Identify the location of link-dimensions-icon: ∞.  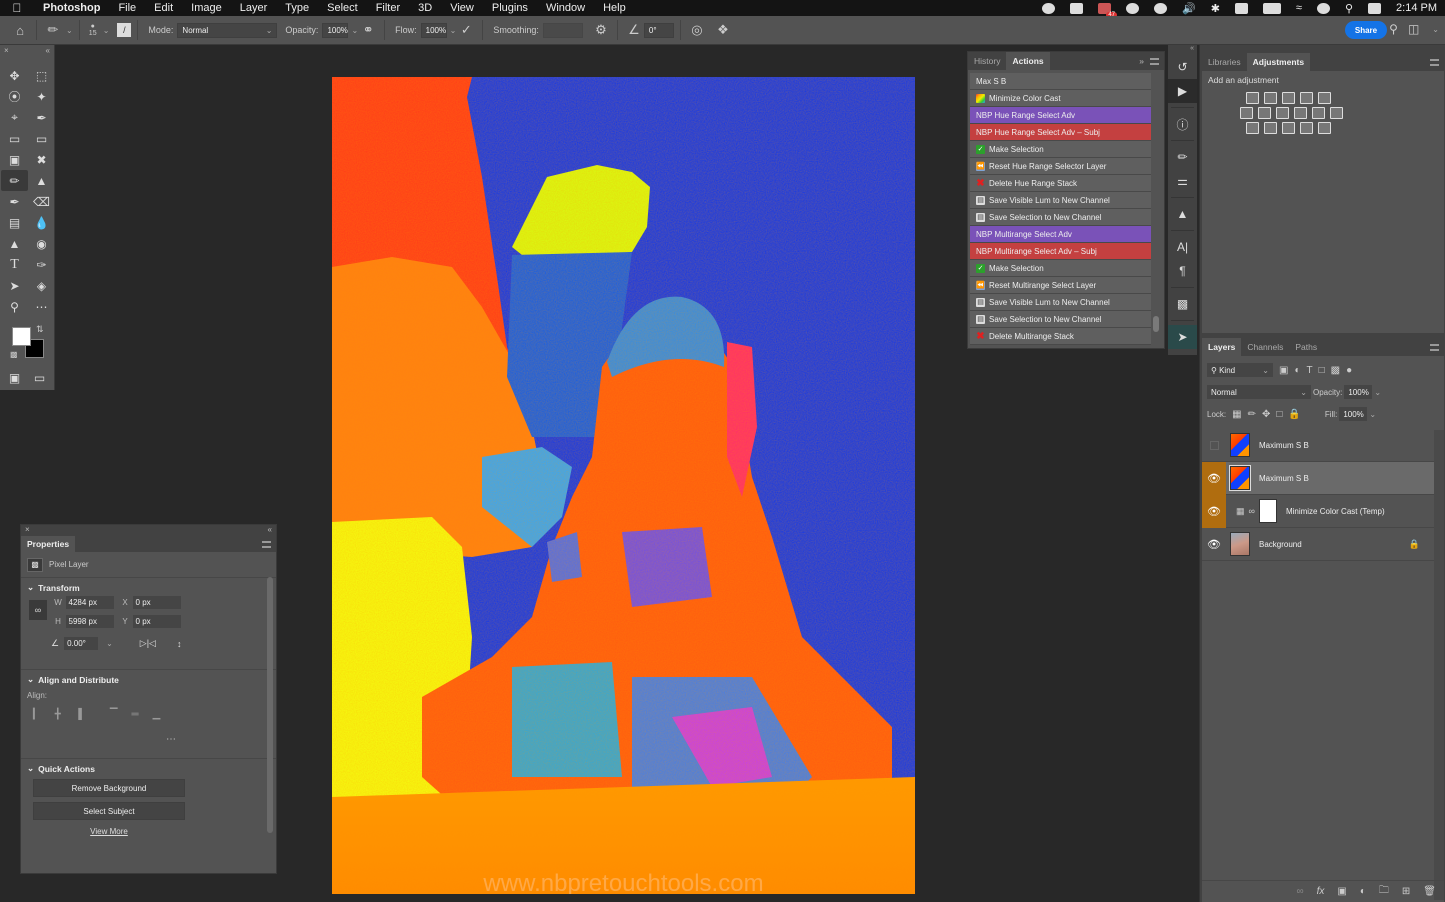
(38, 610).